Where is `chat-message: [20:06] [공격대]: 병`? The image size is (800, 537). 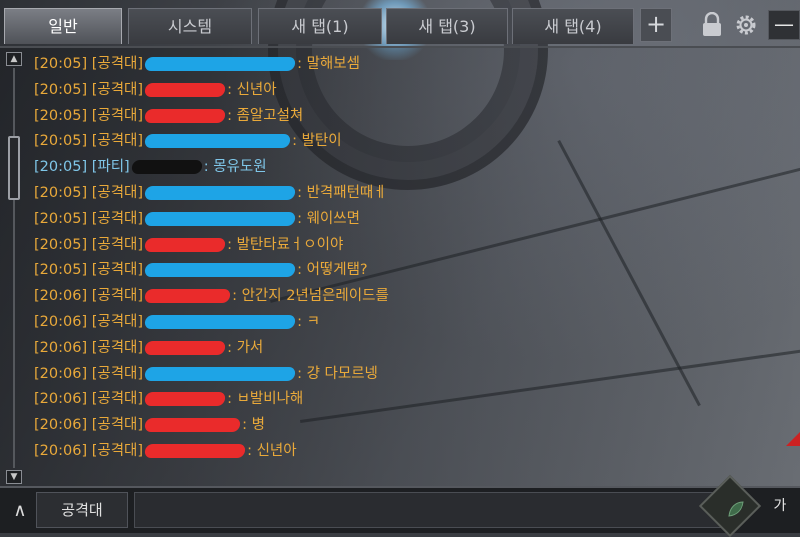 chat-message: [20:06] [공격대]: 병 is located at coordinates (414, 426).